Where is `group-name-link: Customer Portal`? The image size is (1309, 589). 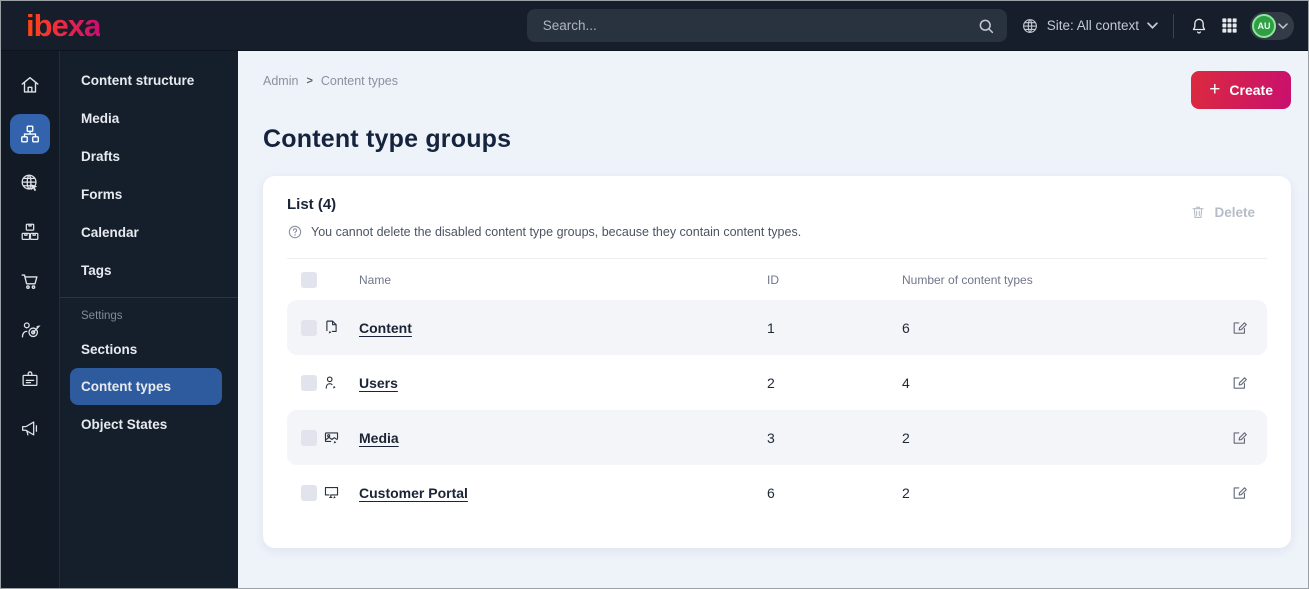
group-name-link: Customer Portal is located at coordinates (563, 493).